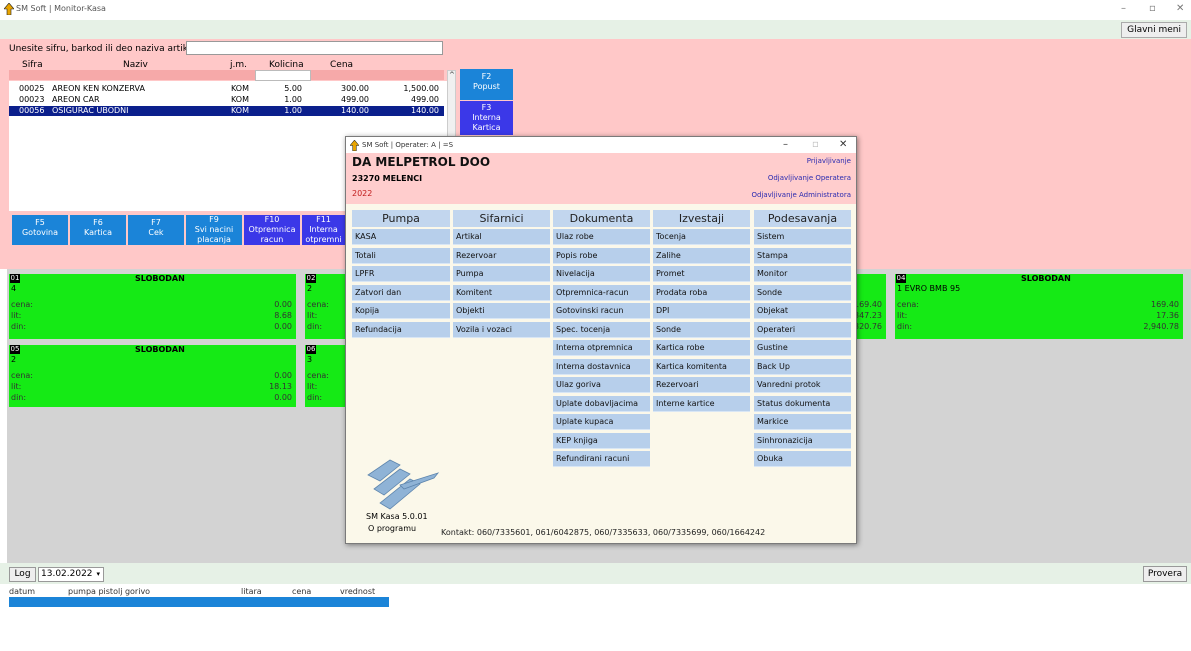 The height and width of the screenshot is (651, 1191). I want to click on prijavljivanje-link: Prijavljivanje, so click(829, 161).